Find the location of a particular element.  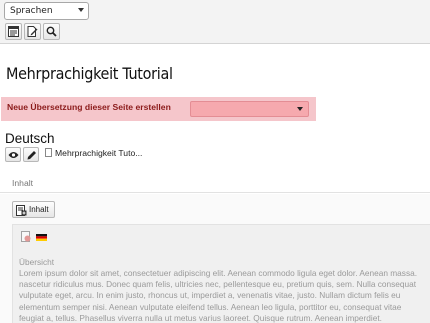

edit-page-button is located at coordinates (32, 31).